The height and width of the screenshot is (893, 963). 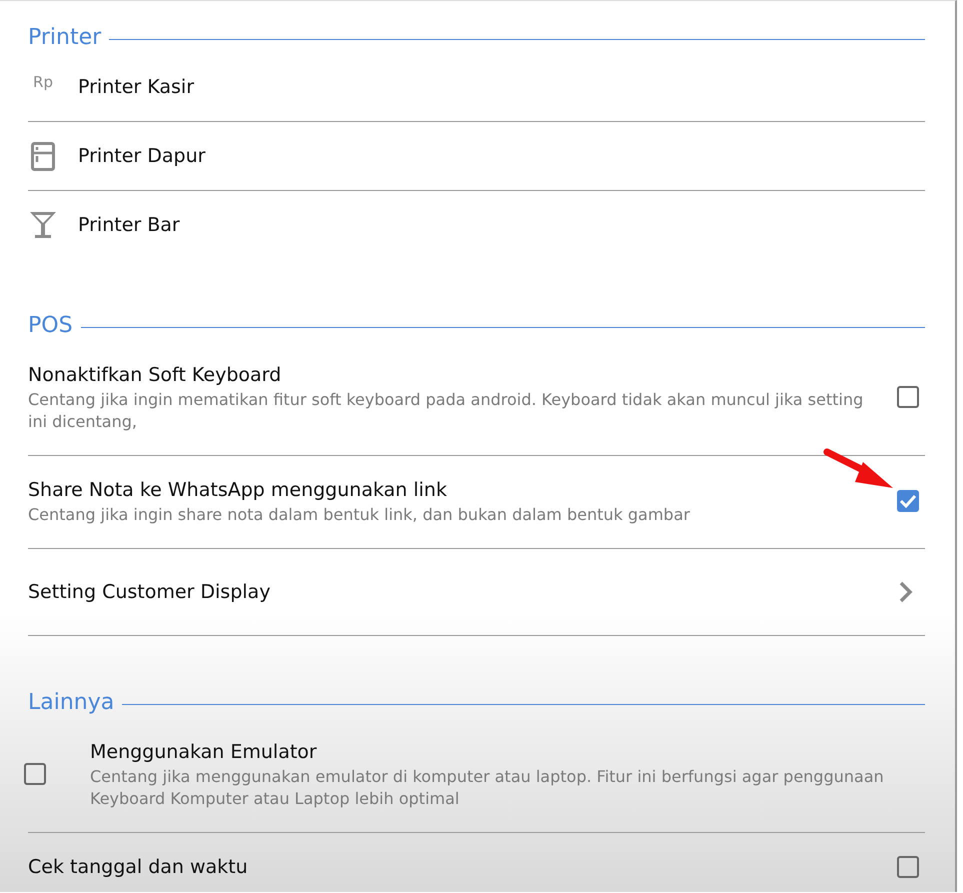 What do you see at coordinates (487, 788) in the screenshot?
I see `setting-description: Centang jika menggunakan emulator di komputer atau laptop. Fitur ini berfungsi agar penggunaan Keyboard Komputer atau Laptop lebih optimal` at bounding box center [487, 788].